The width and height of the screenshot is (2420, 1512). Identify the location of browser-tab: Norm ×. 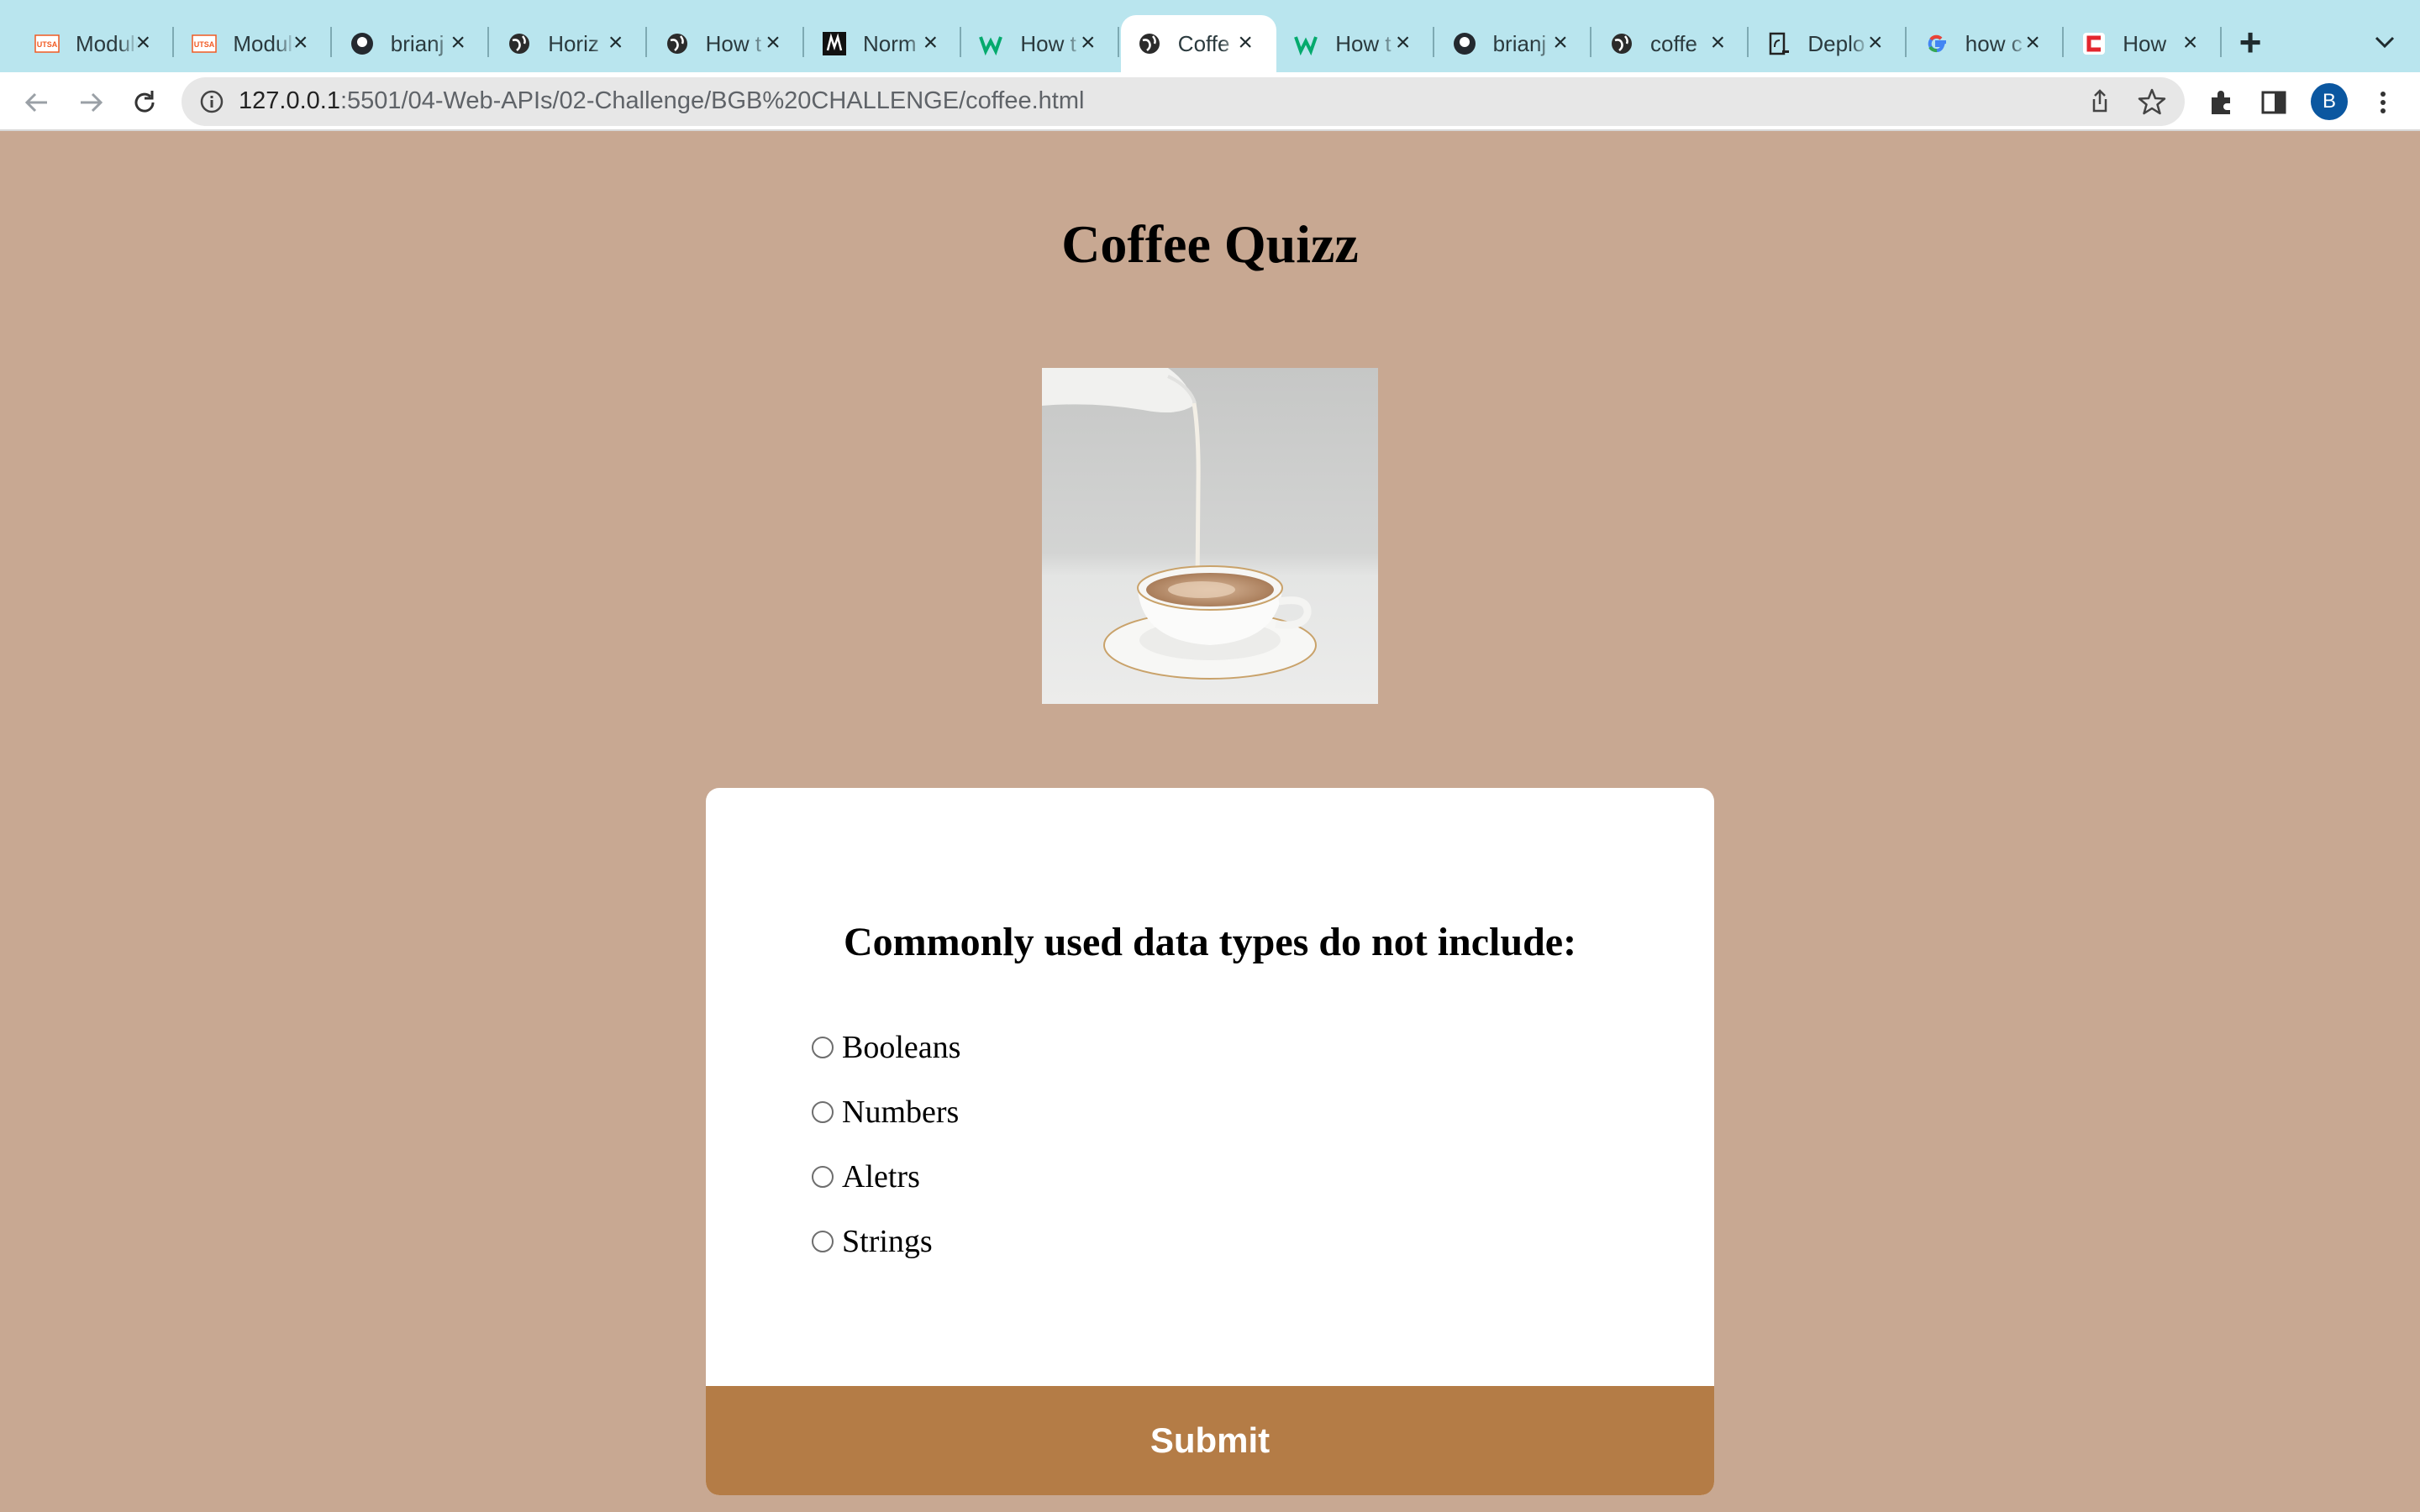
(884, 43).